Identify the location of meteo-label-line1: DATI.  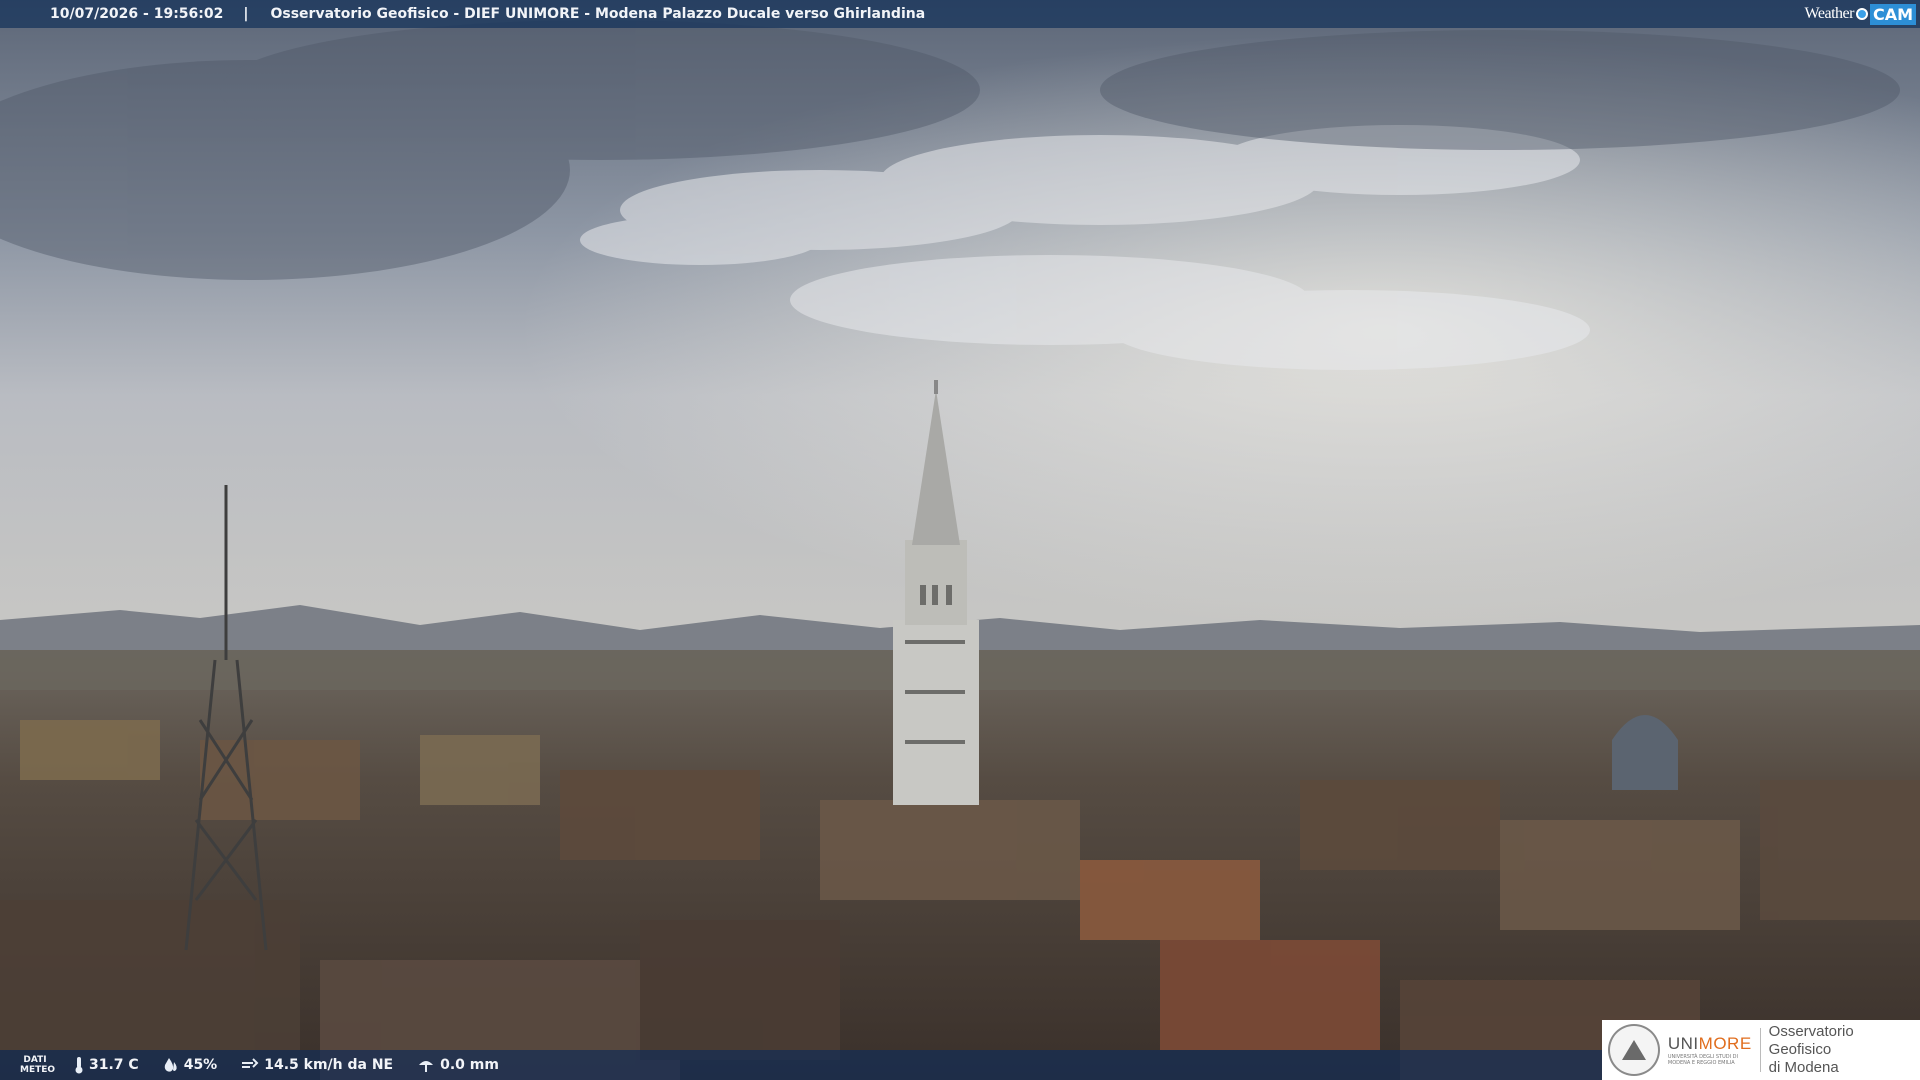
(35, 1060).